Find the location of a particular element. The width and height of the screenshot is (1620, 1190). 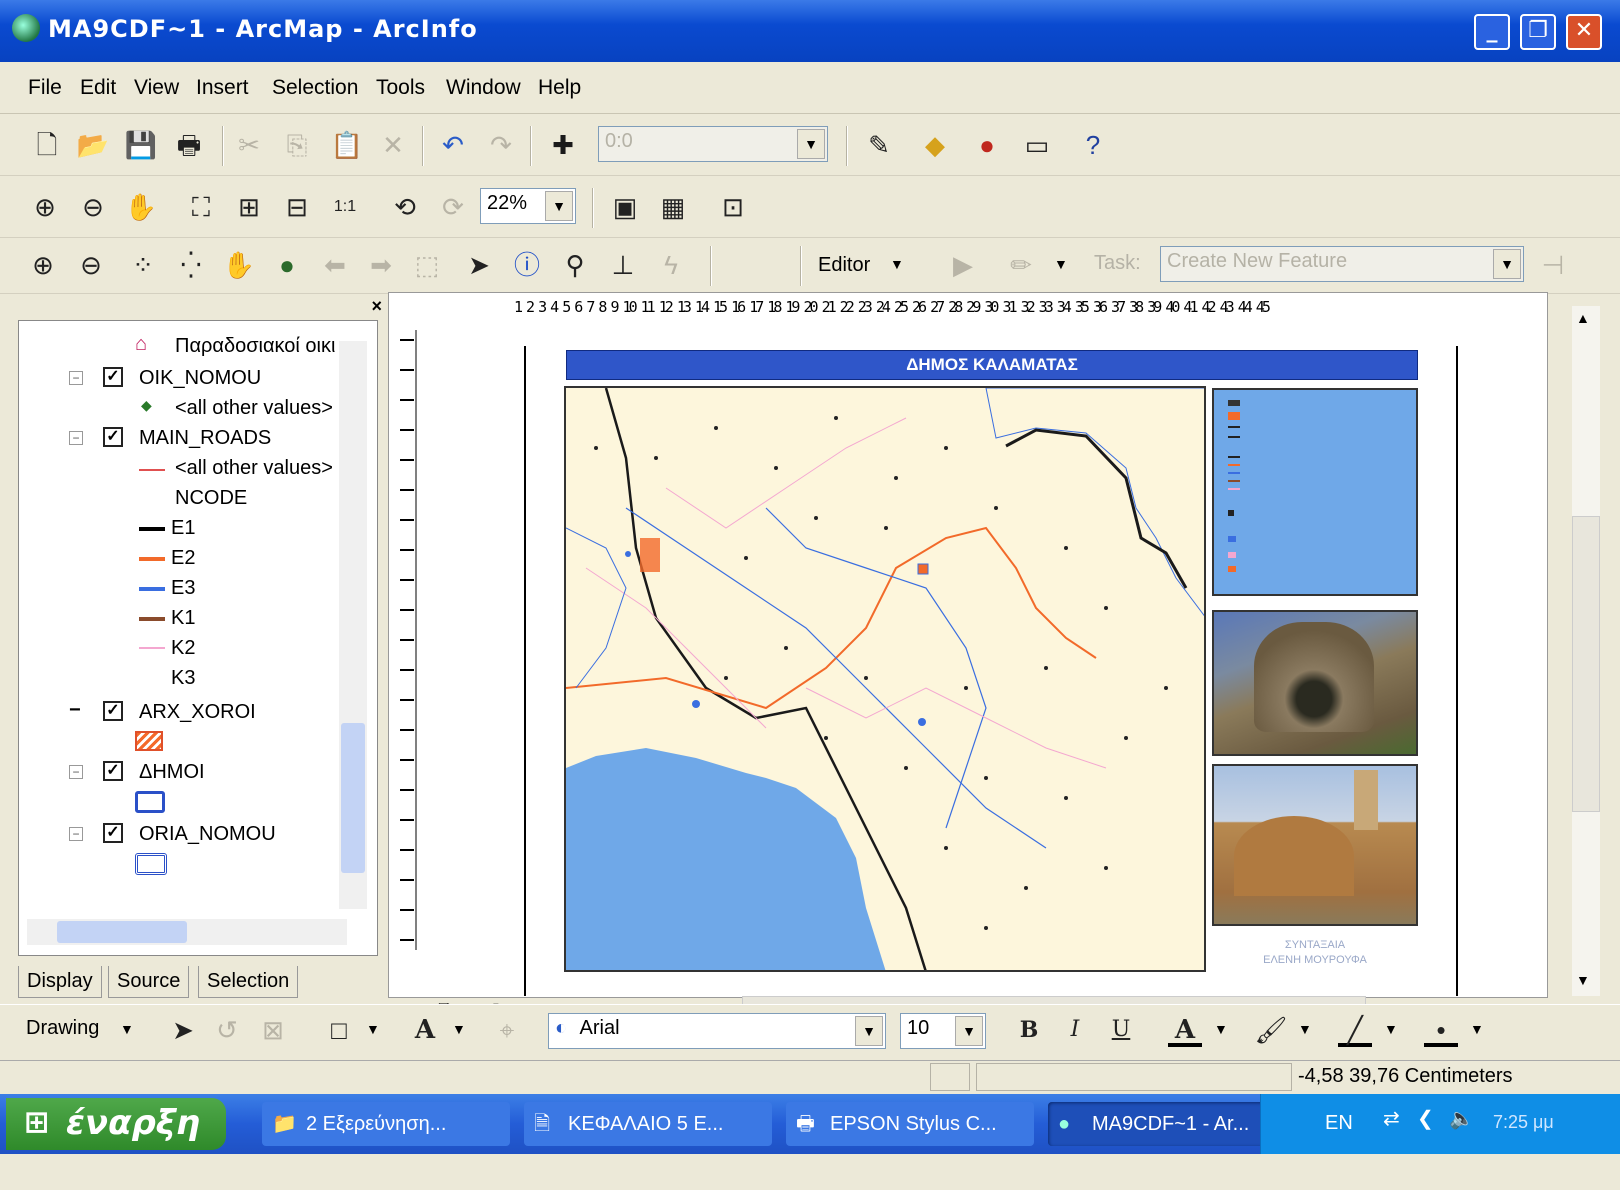

copy-icon: ⎘ is located at coordinates (297, 145).